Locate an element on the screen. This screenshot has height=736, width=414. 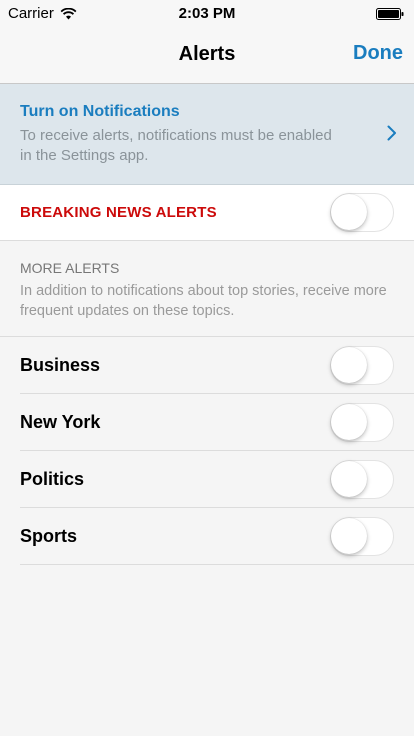
topic-row-politics: Politics is located at coordinates (207, 479).